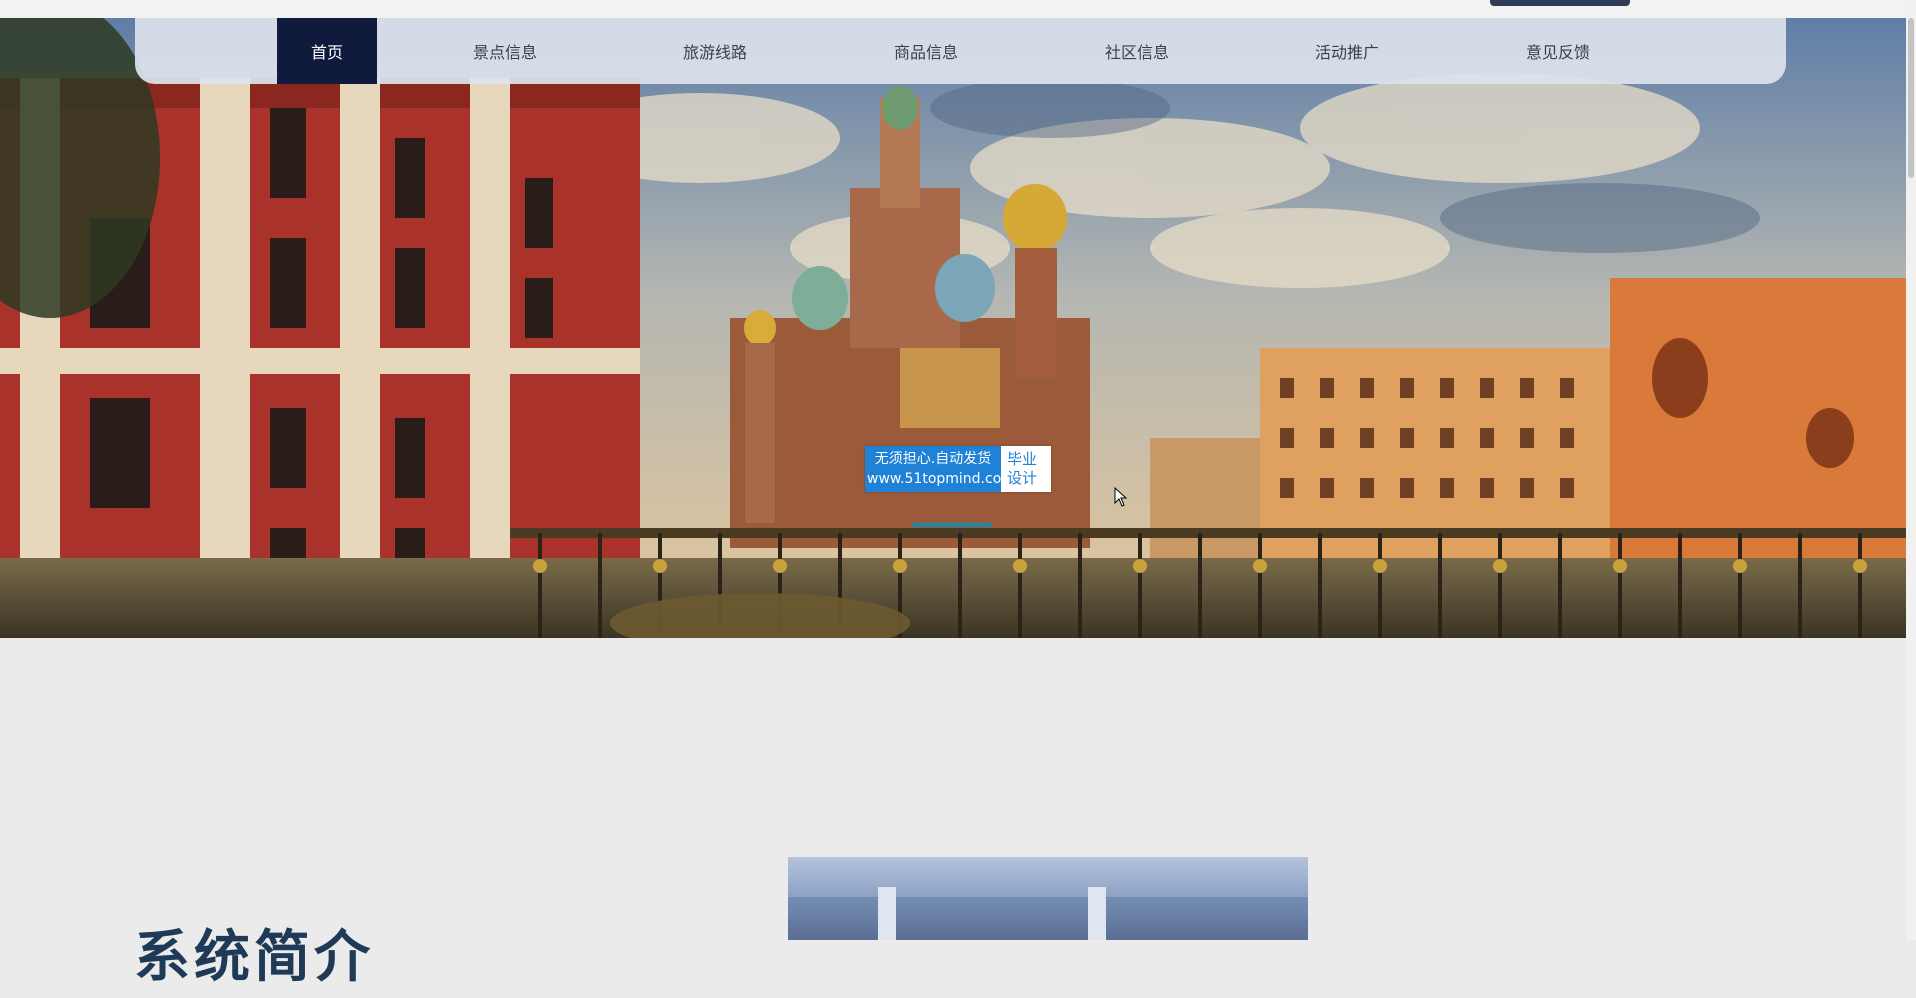  What do you see at coordinates (1347, 51) in the screenshot?
I see `nav-item-promotions: 活动推广` at bounding box center [1347, 51].